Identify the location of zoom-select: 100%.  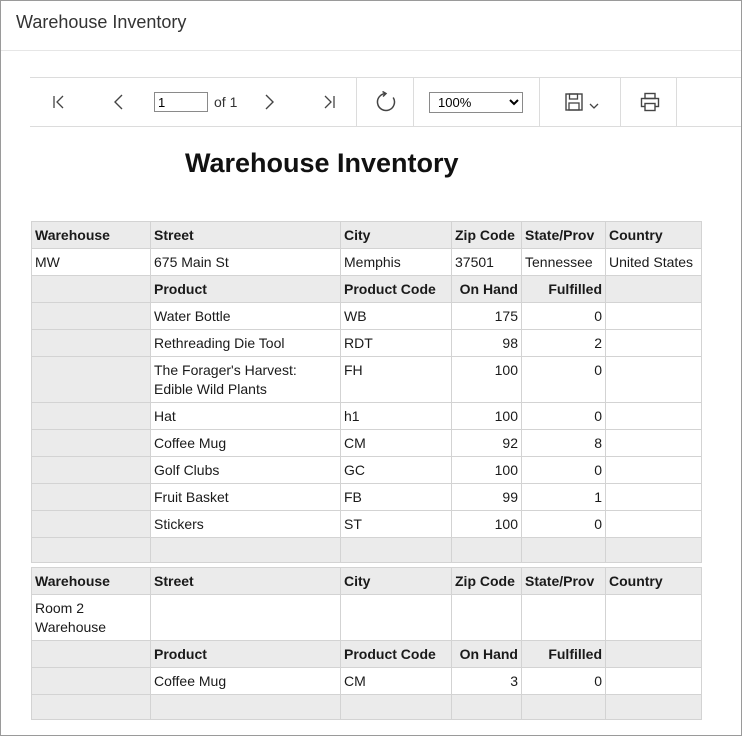
(476, 102).